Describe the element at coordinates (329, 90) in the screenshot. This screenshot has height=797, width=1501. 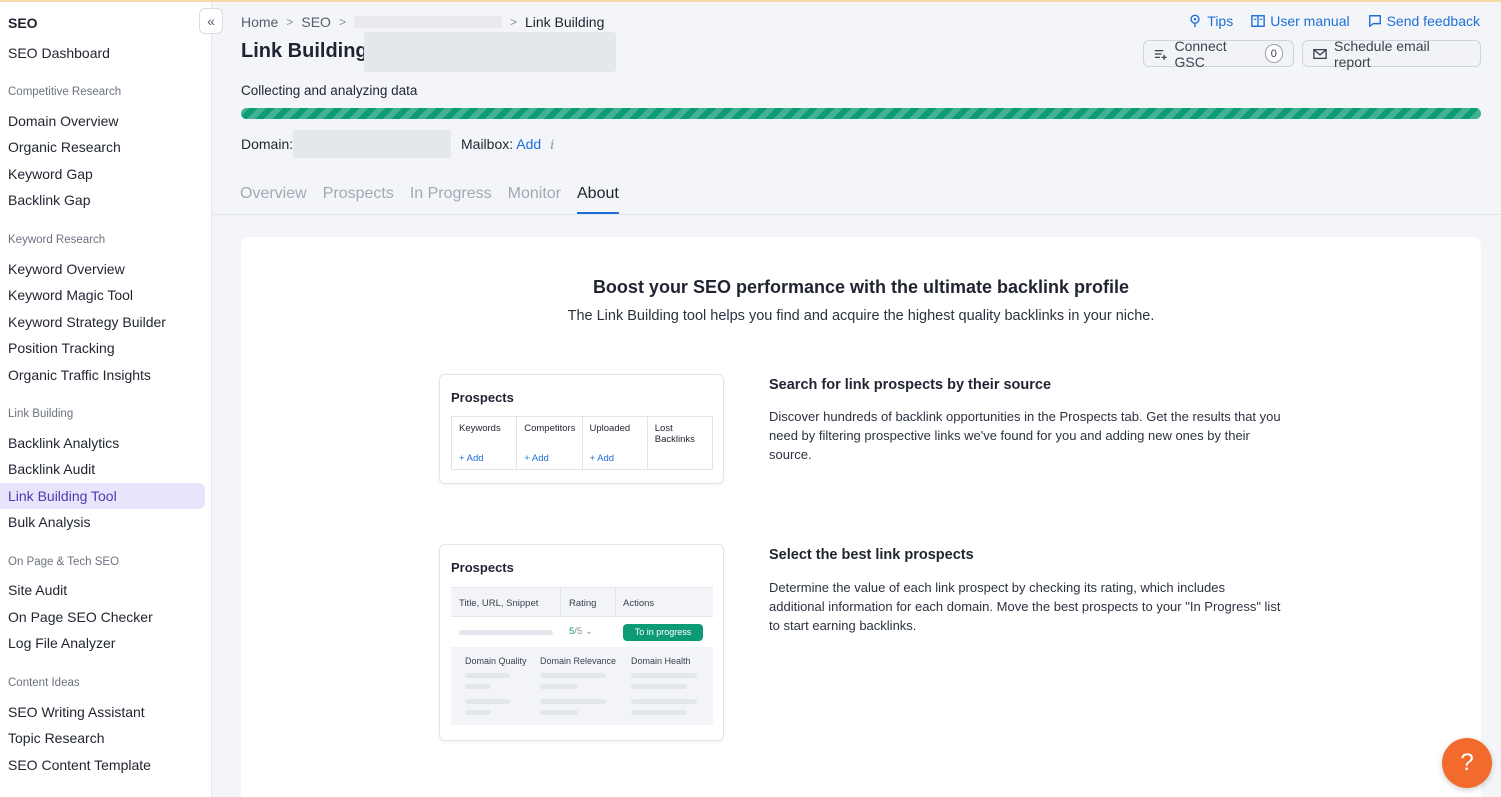
I see `collecting-status: Collecting and analyzing data` at that location.